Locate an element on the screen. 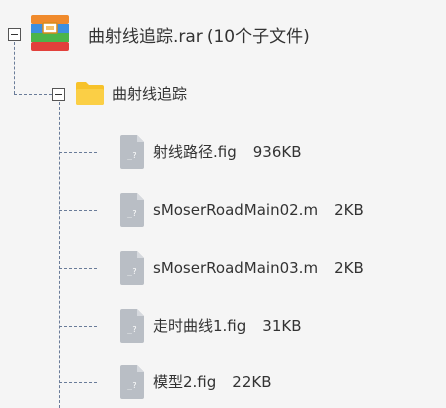 This screenshot has width=446, height=408. folder-name: 曲射线追踪 is located at coordinates (149, 94).